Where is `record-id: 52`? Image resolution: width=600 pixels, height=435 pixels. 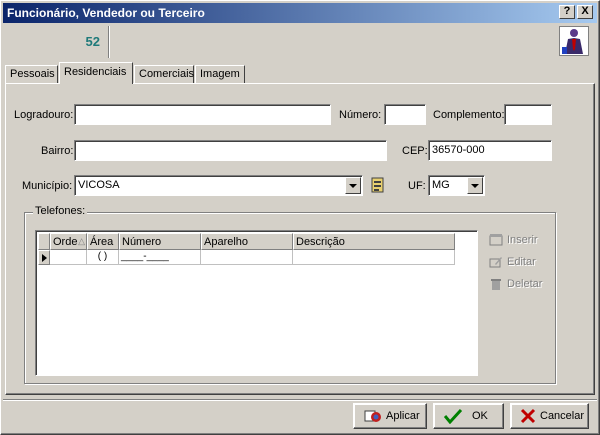 record-id: 52 is located at coordinates (92, 41).